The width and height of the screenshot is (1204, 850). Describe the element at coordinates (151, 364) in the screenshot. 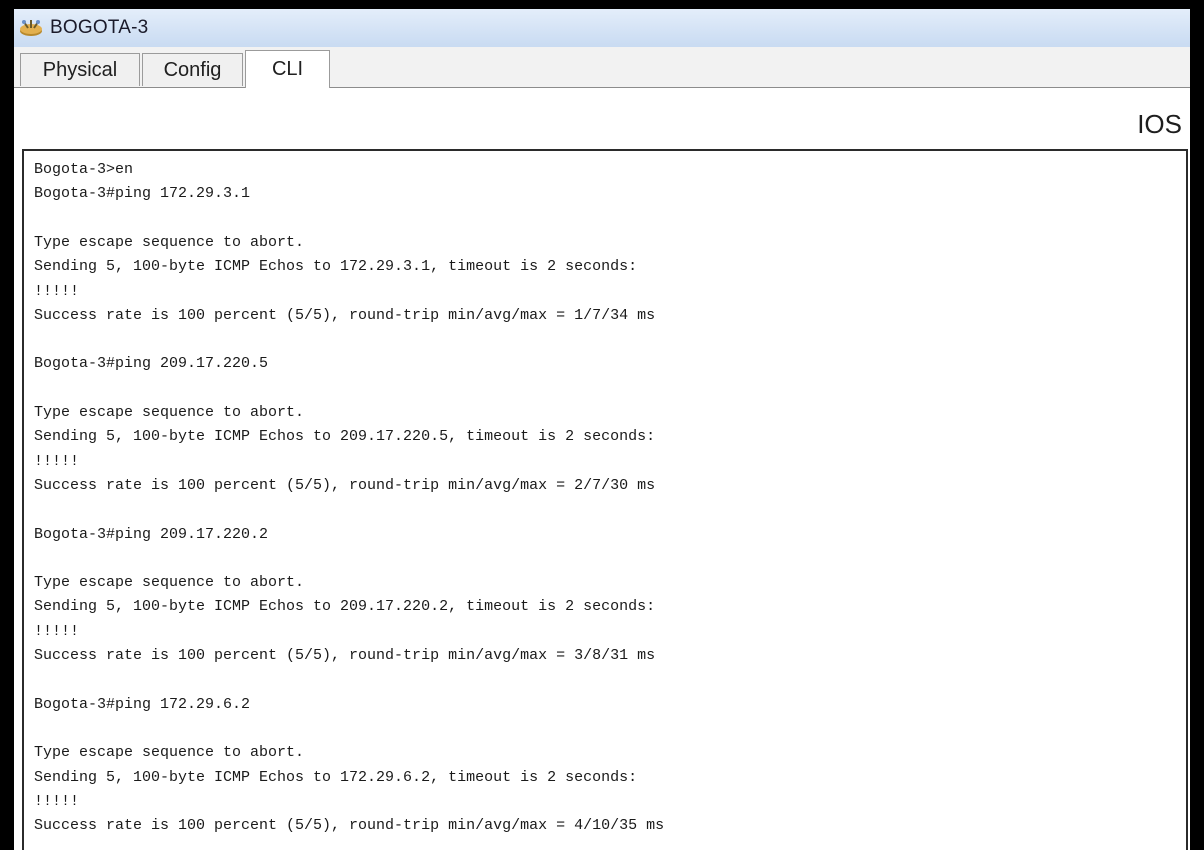

I see `console-line: Bogota-3#ping 209.17.220.5` at that location.